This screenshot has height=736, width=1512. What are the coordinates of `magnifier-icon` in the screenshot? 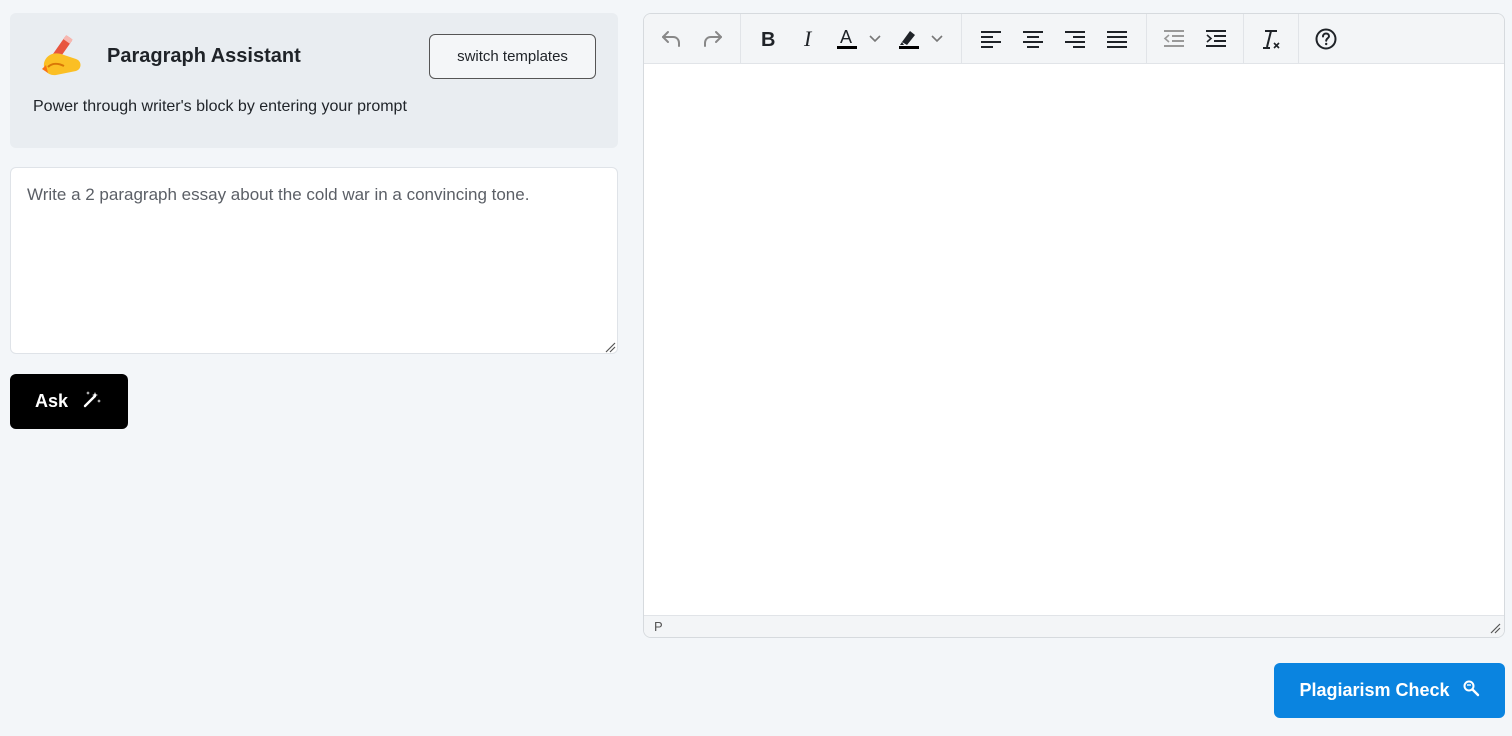 It's located at (1471, 690).